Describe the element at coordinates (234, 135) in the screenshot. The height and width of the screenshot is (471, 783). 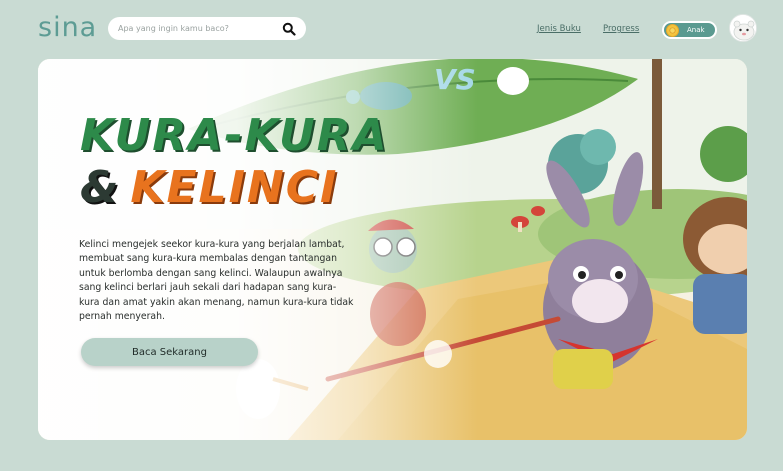
I see `title-line-1: KURA-KURA` at that location.